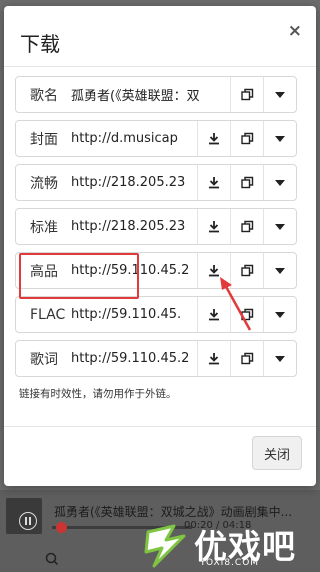  I want to click on link-row: 封面 http://d.musicap, so click(156, 138).